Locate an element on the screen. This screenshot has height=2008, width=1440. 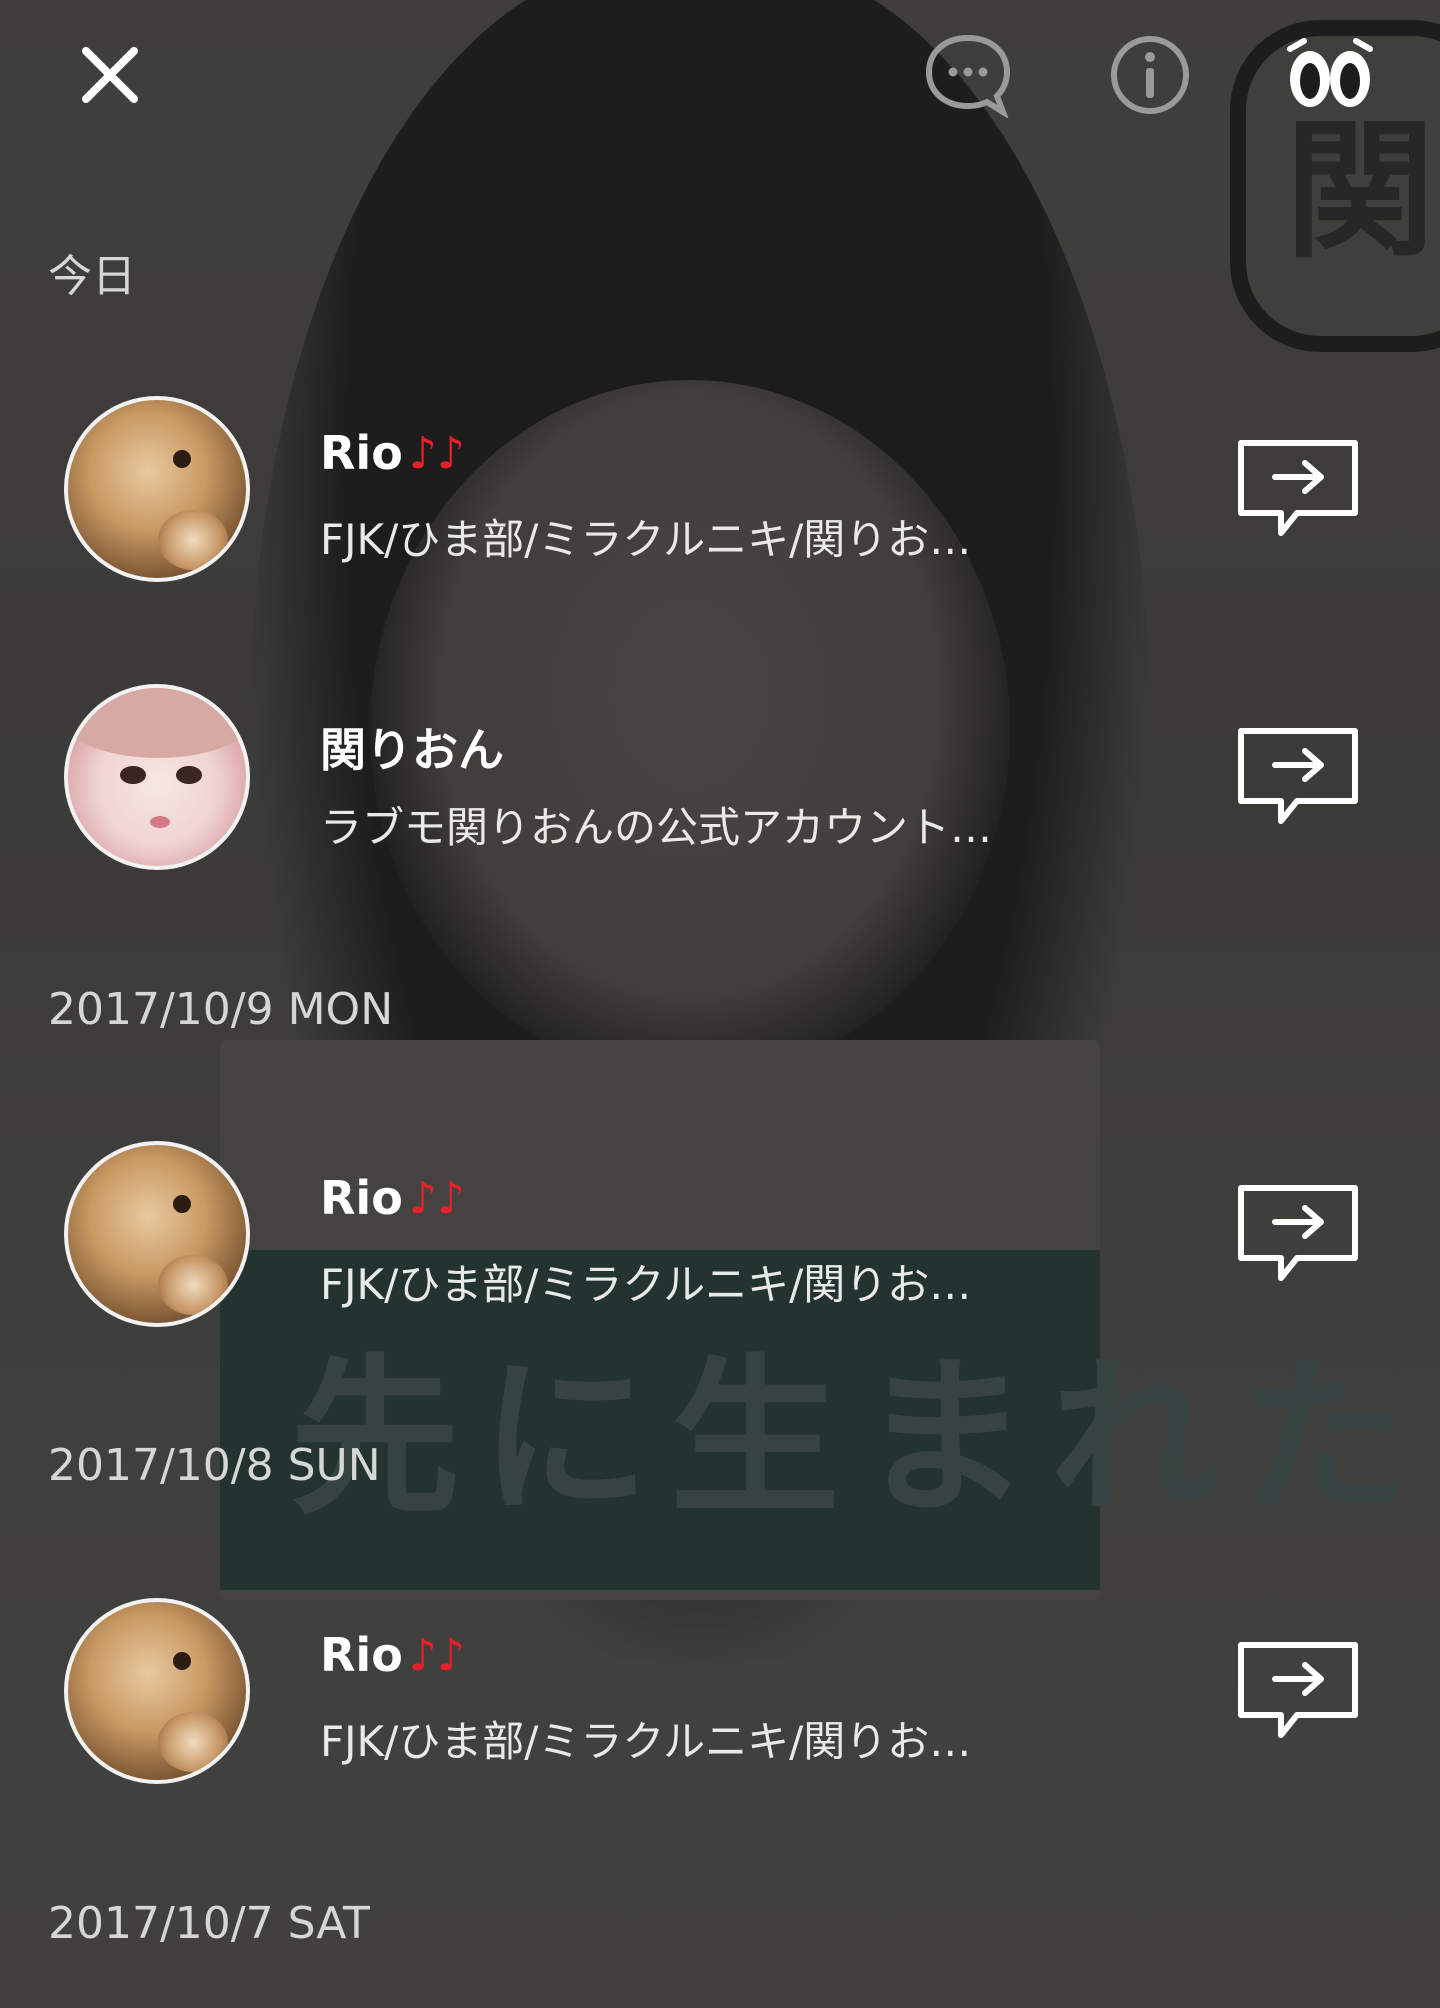
chat-button is located at coordinates (967, 75).